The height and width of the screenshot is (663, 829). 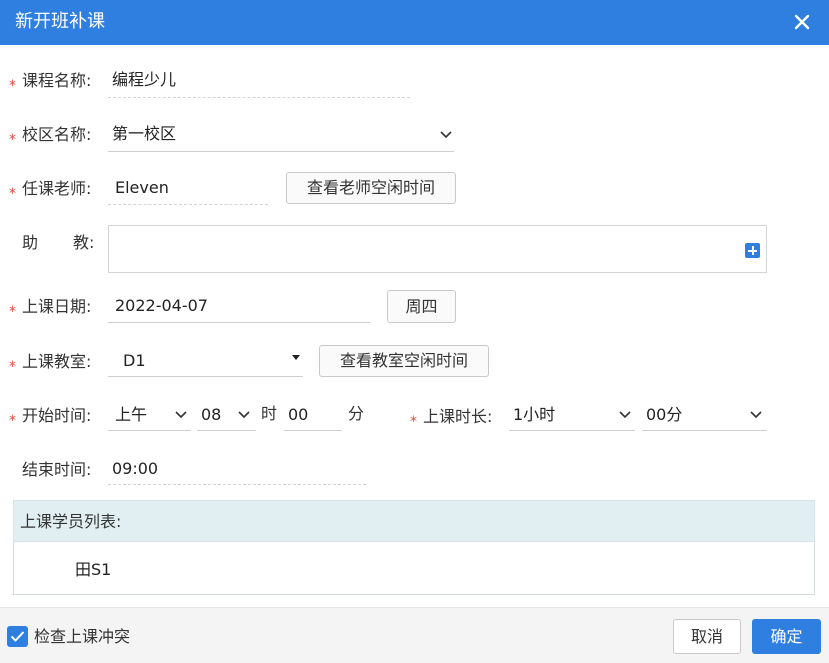 I want to click on end-time-field: 09:00, so click(x=237, y=470).